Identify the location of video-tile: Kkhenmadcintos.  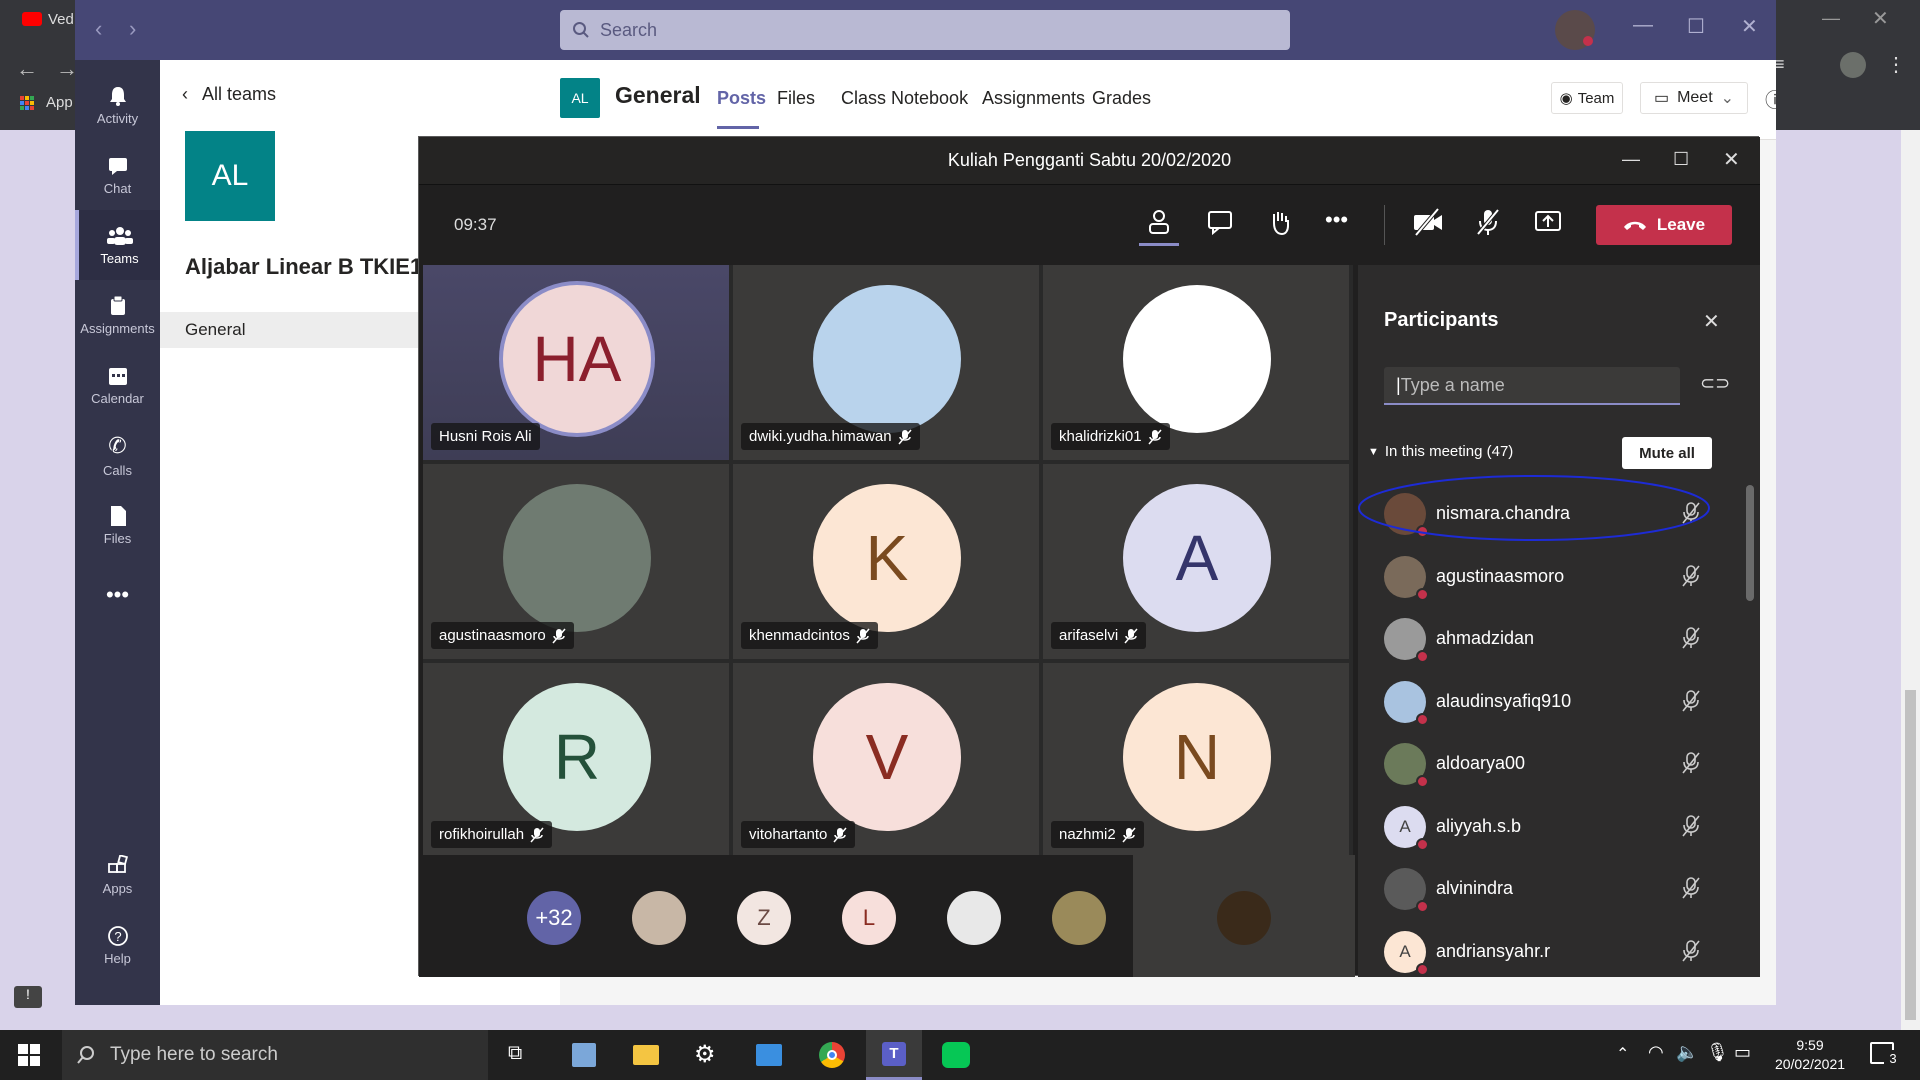
(886, 561).